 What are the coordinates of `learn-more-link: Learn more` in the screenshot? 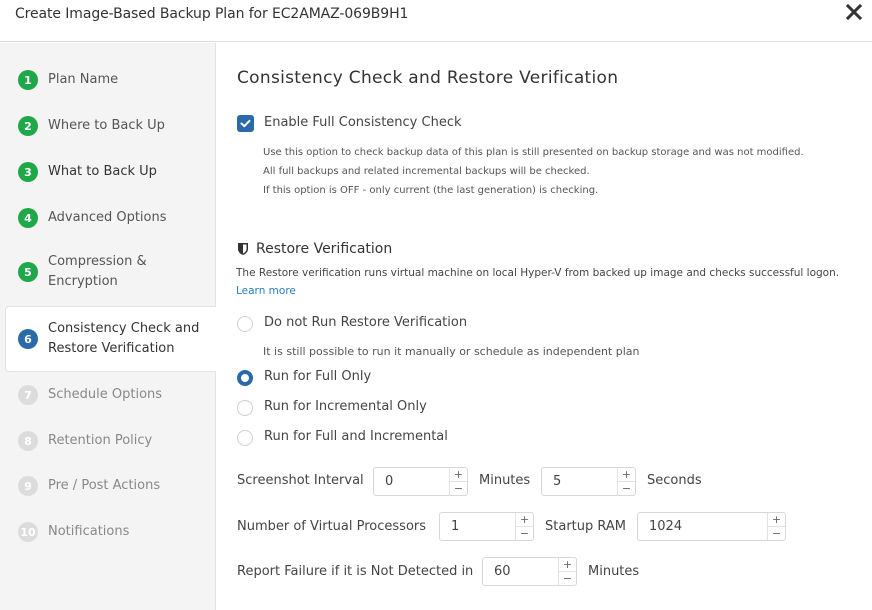 It's located at (266, 291).